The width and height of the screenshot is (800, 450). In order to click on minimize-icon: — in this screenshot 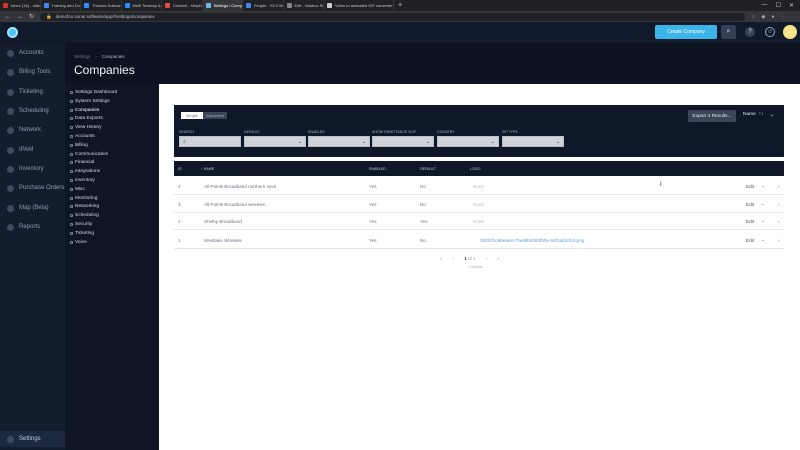, I will do `click(765, 5)`.